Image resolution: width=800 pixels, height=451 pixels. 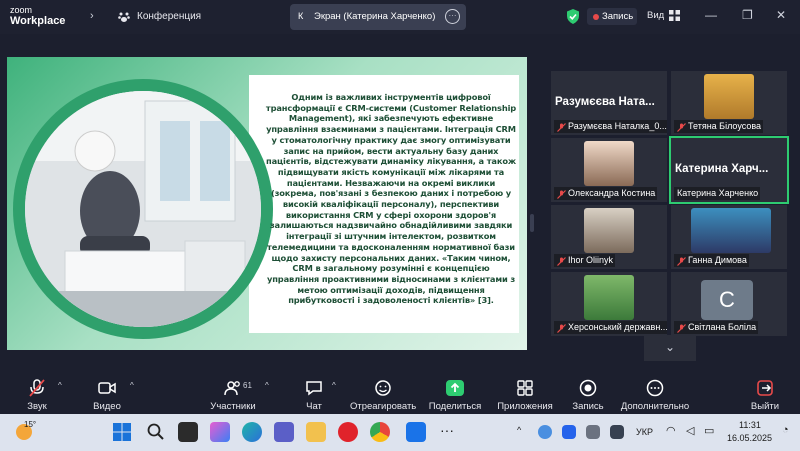 I want to click on clock-time: 11:31, so click(x=750, y=425).